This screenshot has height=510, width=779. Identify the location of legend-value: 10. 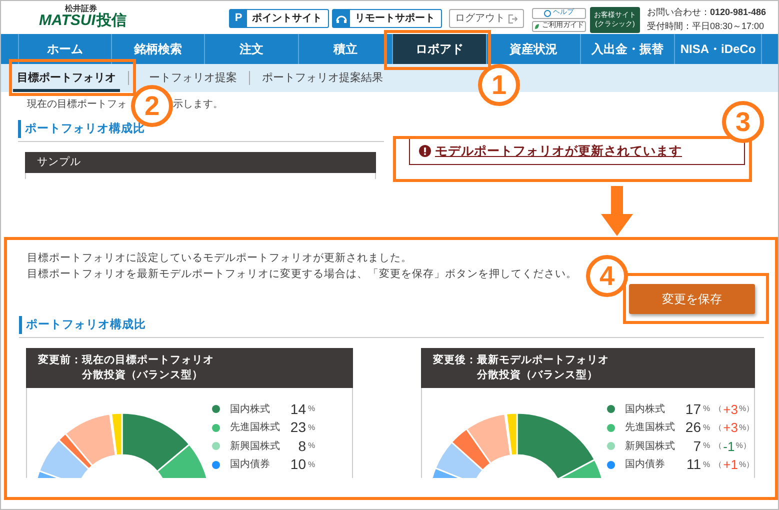
(297, 464).